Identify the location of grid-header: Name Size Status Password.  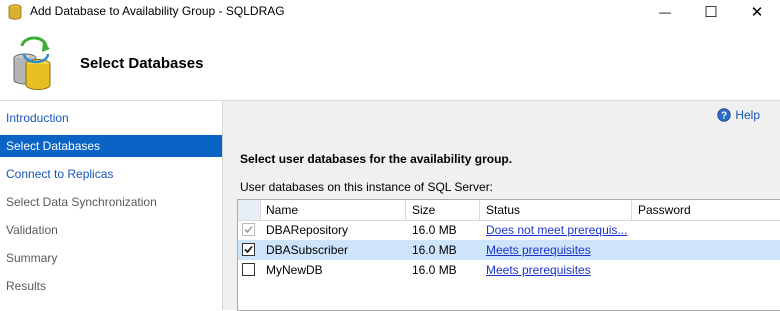
(509, 210).